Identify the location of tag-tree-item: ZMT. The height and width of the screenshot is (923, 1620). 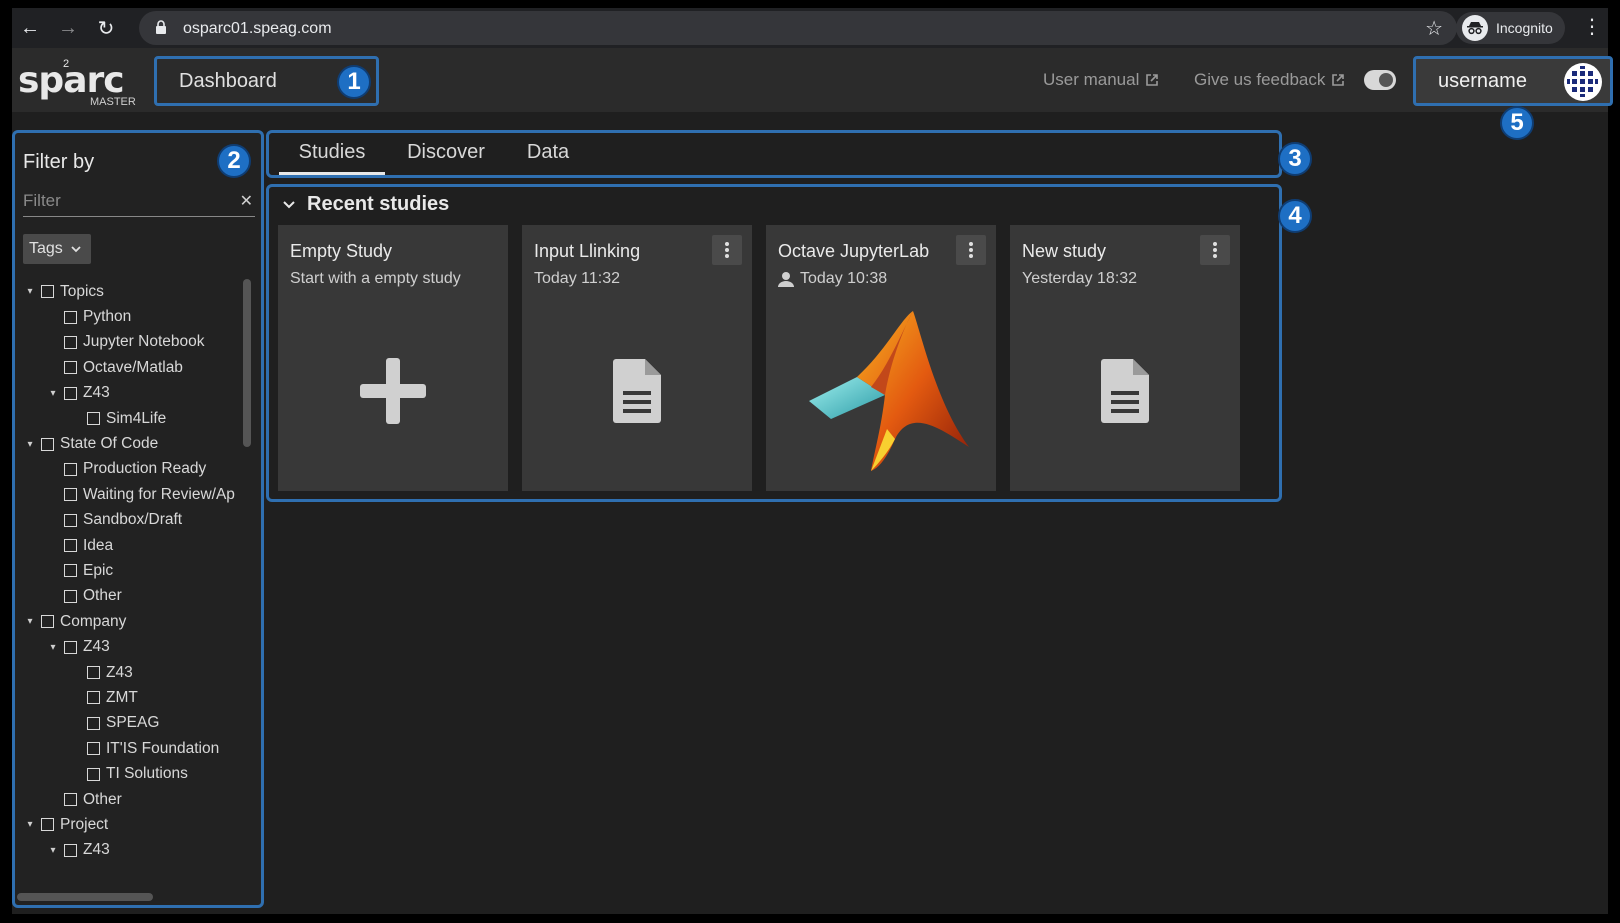
(134, 697).